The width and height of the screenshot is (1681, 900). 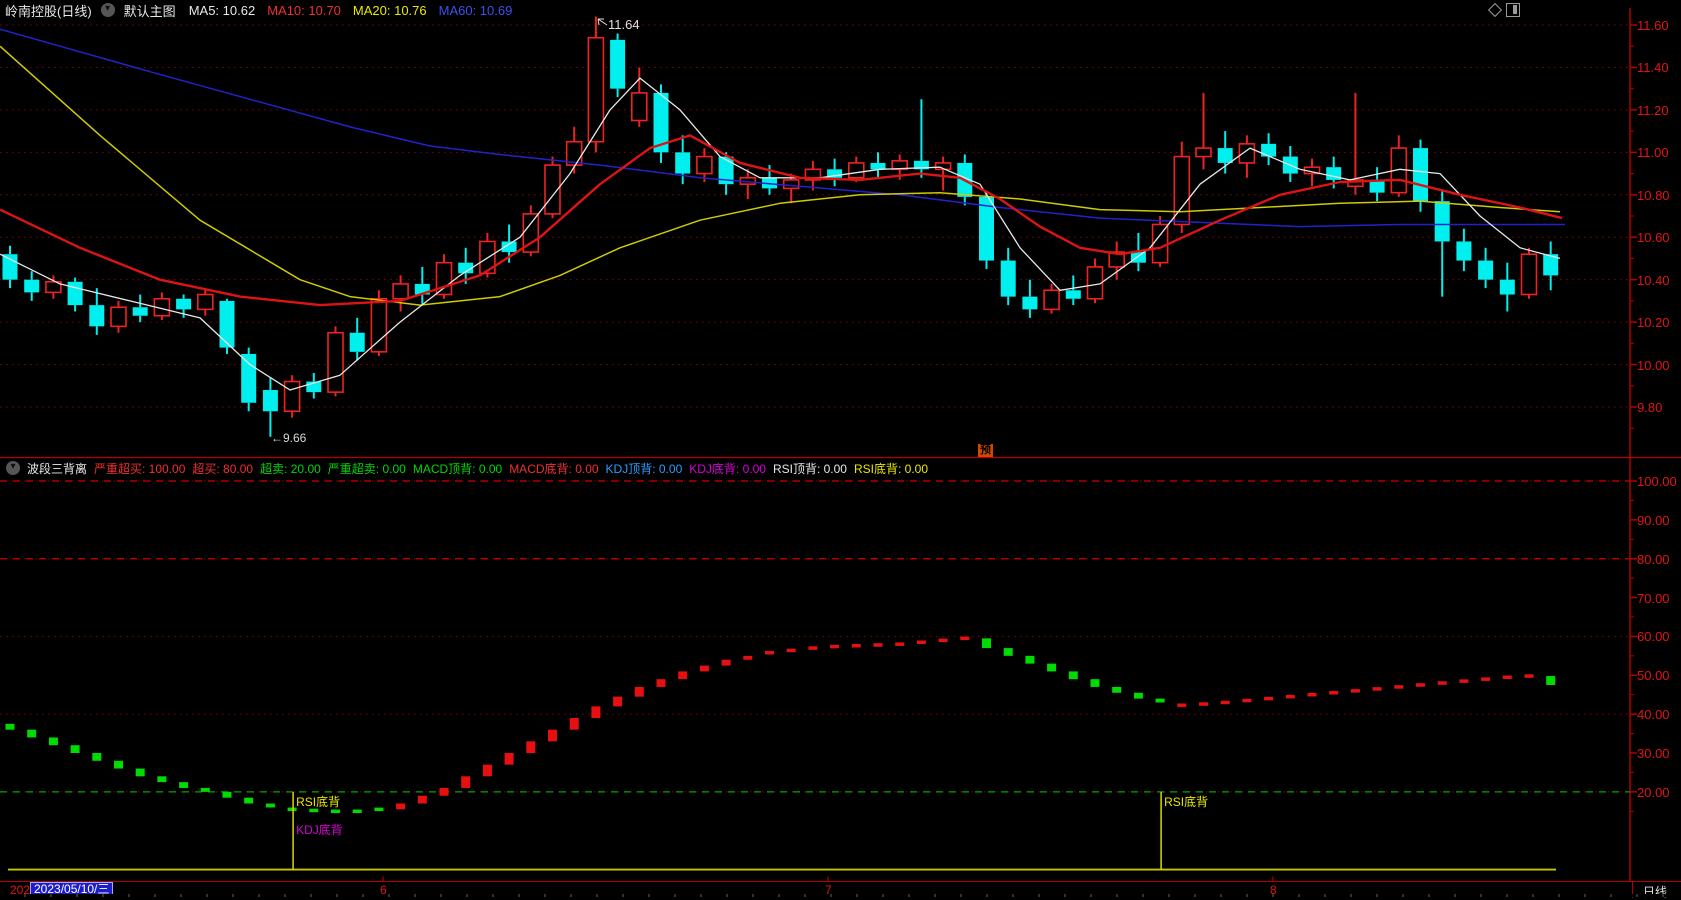 I want to click on ma-value-label: MA5: 10.62, so click(x=222, y=10).